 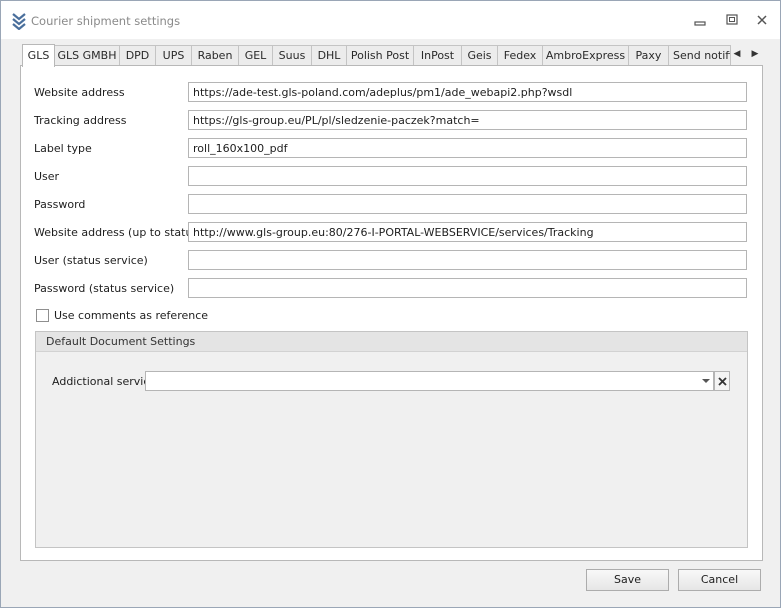 What do you see at coordinates (121, 341) in the screenshot?
I see `group-title: Default Document Settings` at bounding box center [121, 341].